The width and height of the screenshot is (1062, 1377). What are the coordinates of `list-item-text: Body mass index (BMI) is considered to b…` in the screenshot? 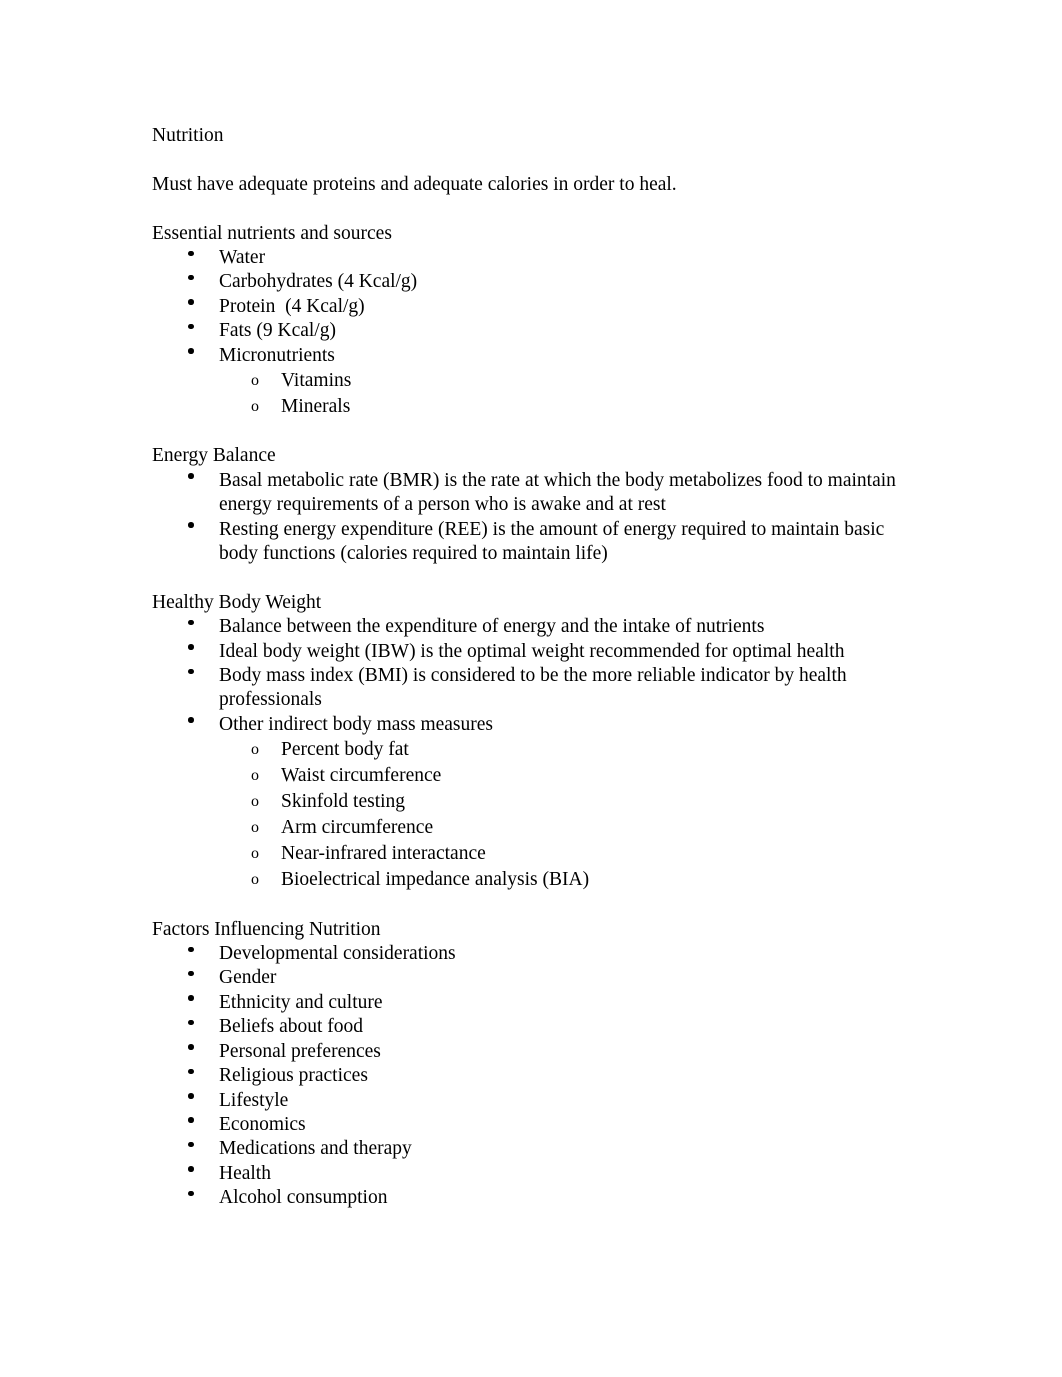 It's located at (535, 688).